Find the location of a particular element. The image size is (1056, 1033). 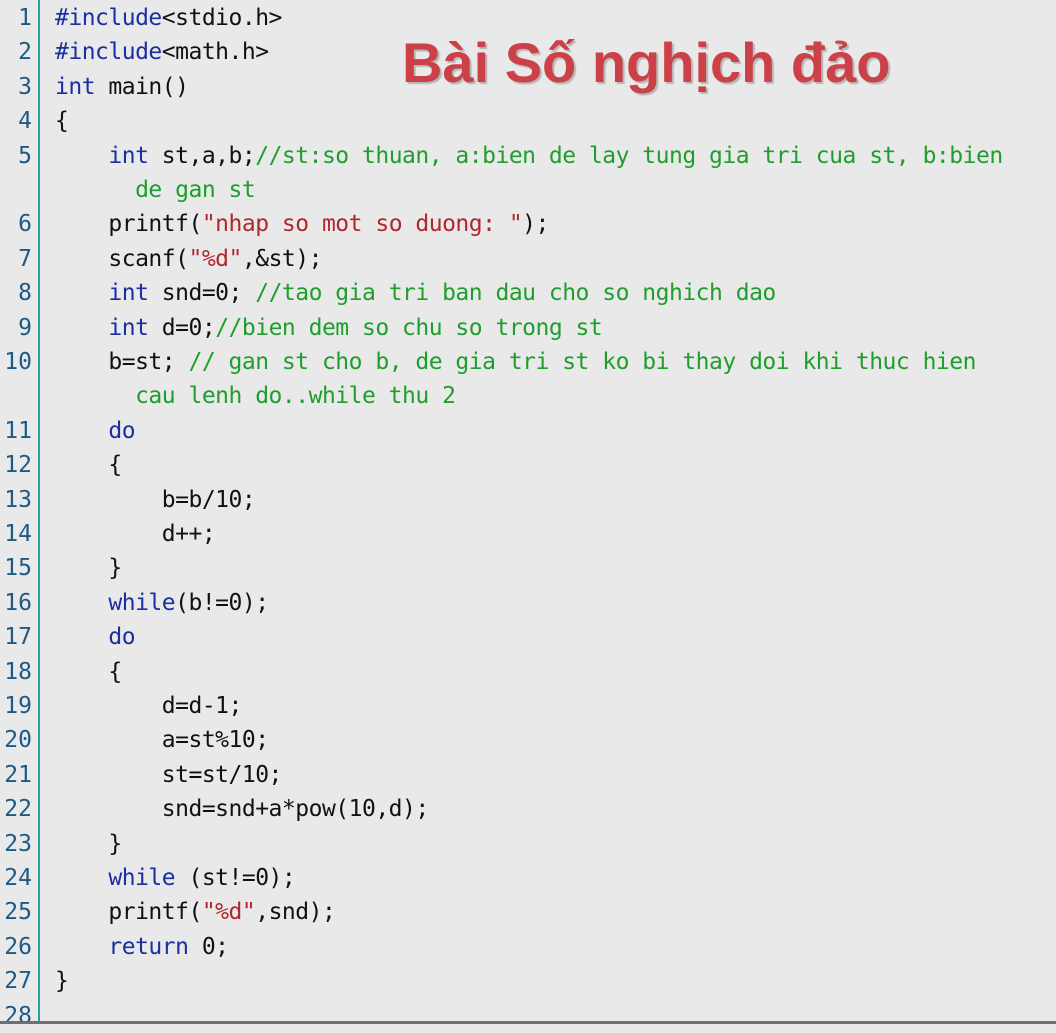

line-number: 9 is located at coordinates (25, 327).